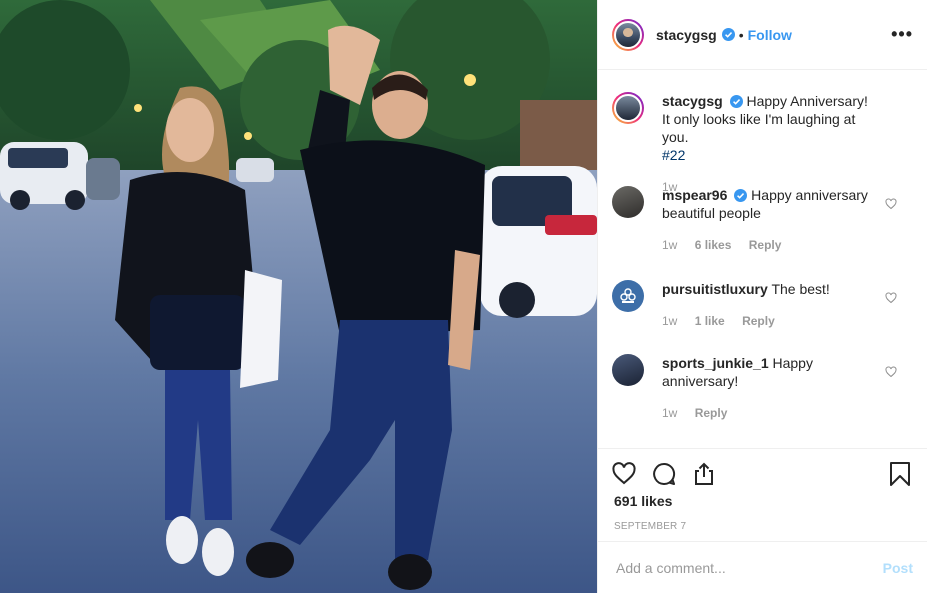  Describe the element at coordinates (673, 155) in the screenshot. I see `caption-hashtag: #22` at that location.